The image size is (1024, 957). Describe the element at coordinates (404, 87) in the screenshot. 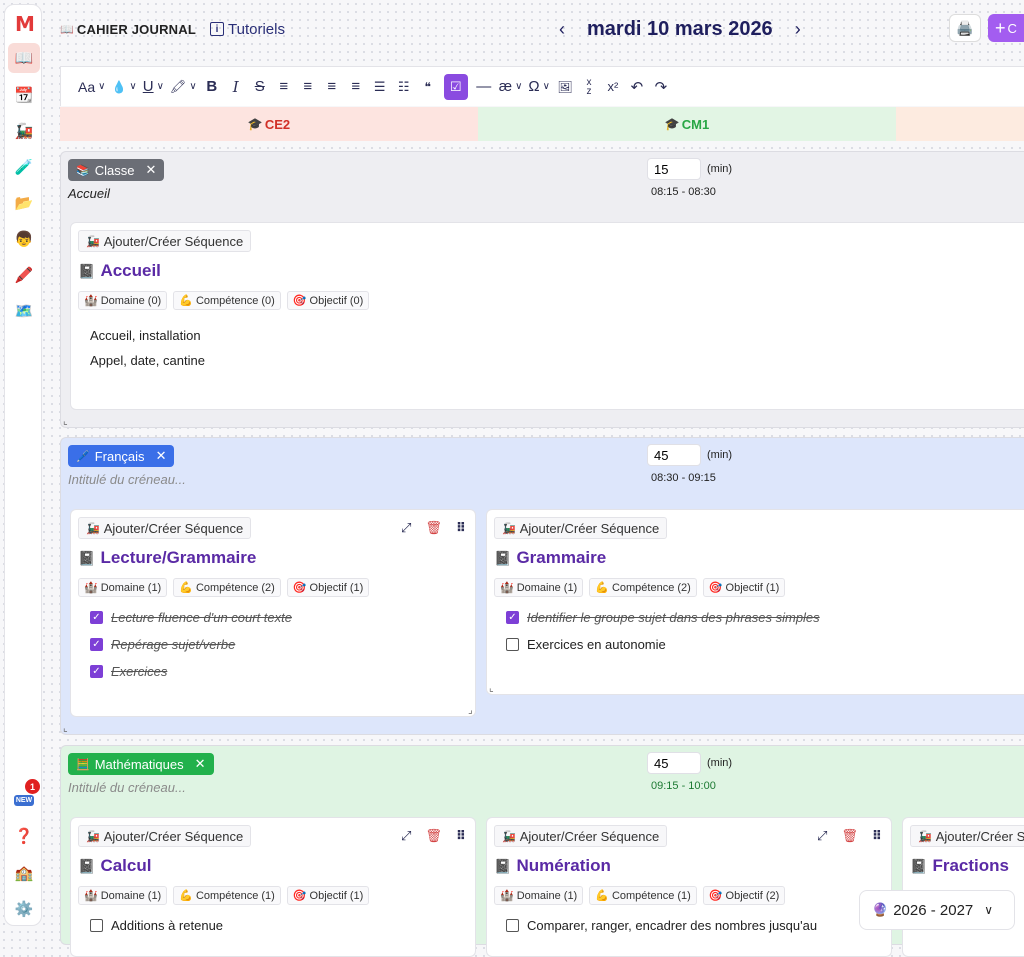

I see `ordered-list-button: ☷` at that location.